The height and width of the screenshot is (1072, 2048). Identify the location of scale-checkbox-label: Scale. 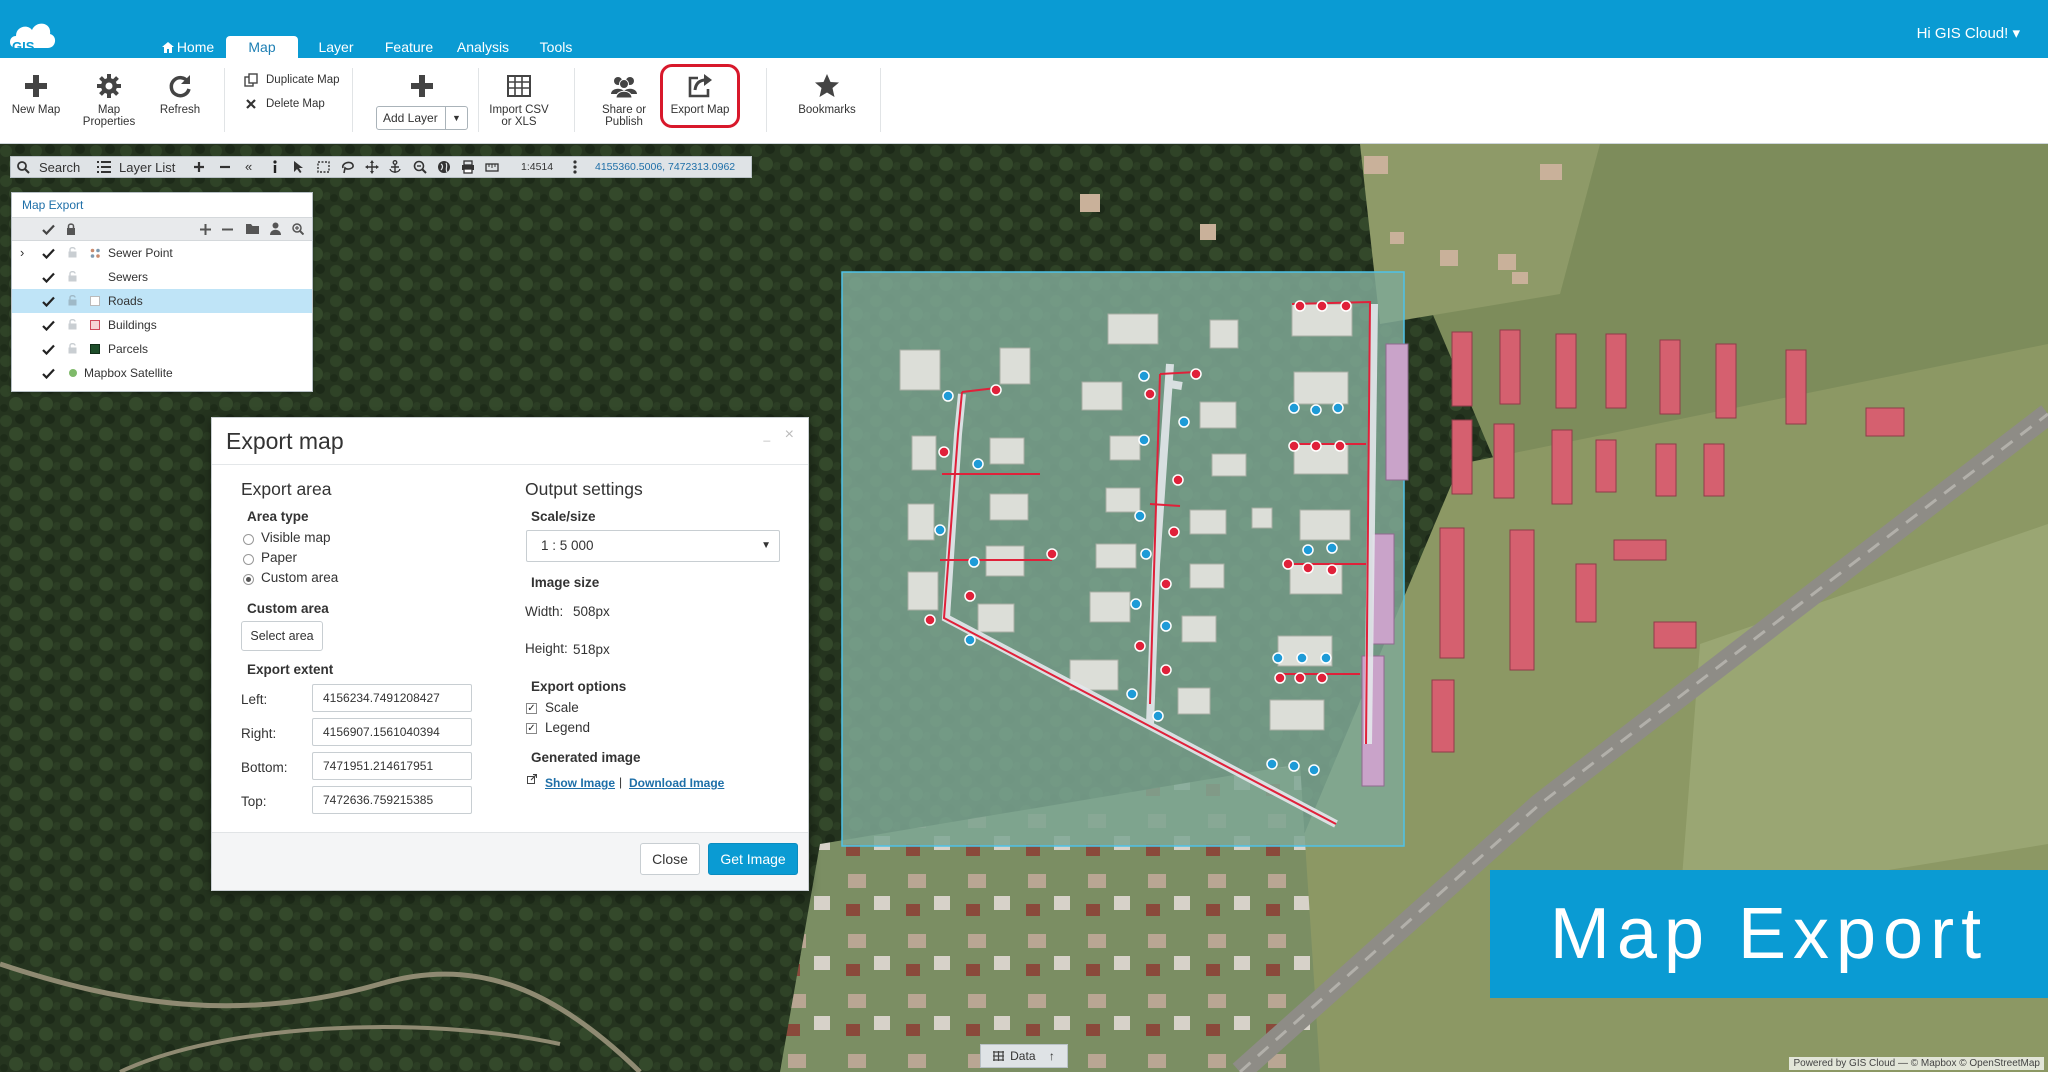
(562, 707).